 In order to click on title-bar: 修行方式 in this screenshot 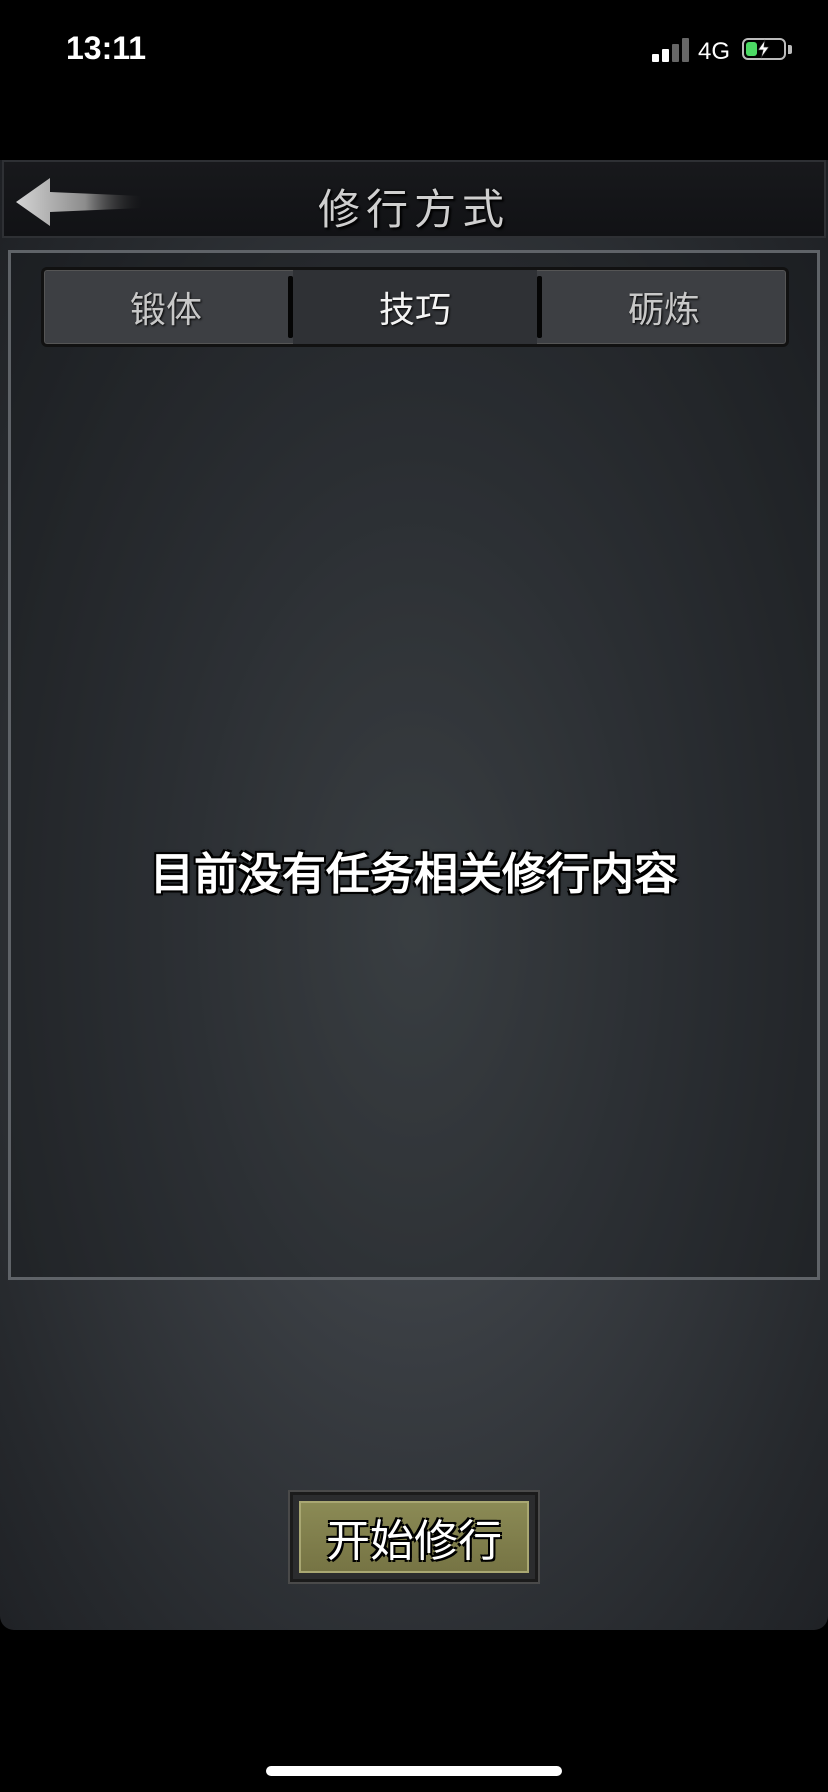, I will do `click(414, 199)`.